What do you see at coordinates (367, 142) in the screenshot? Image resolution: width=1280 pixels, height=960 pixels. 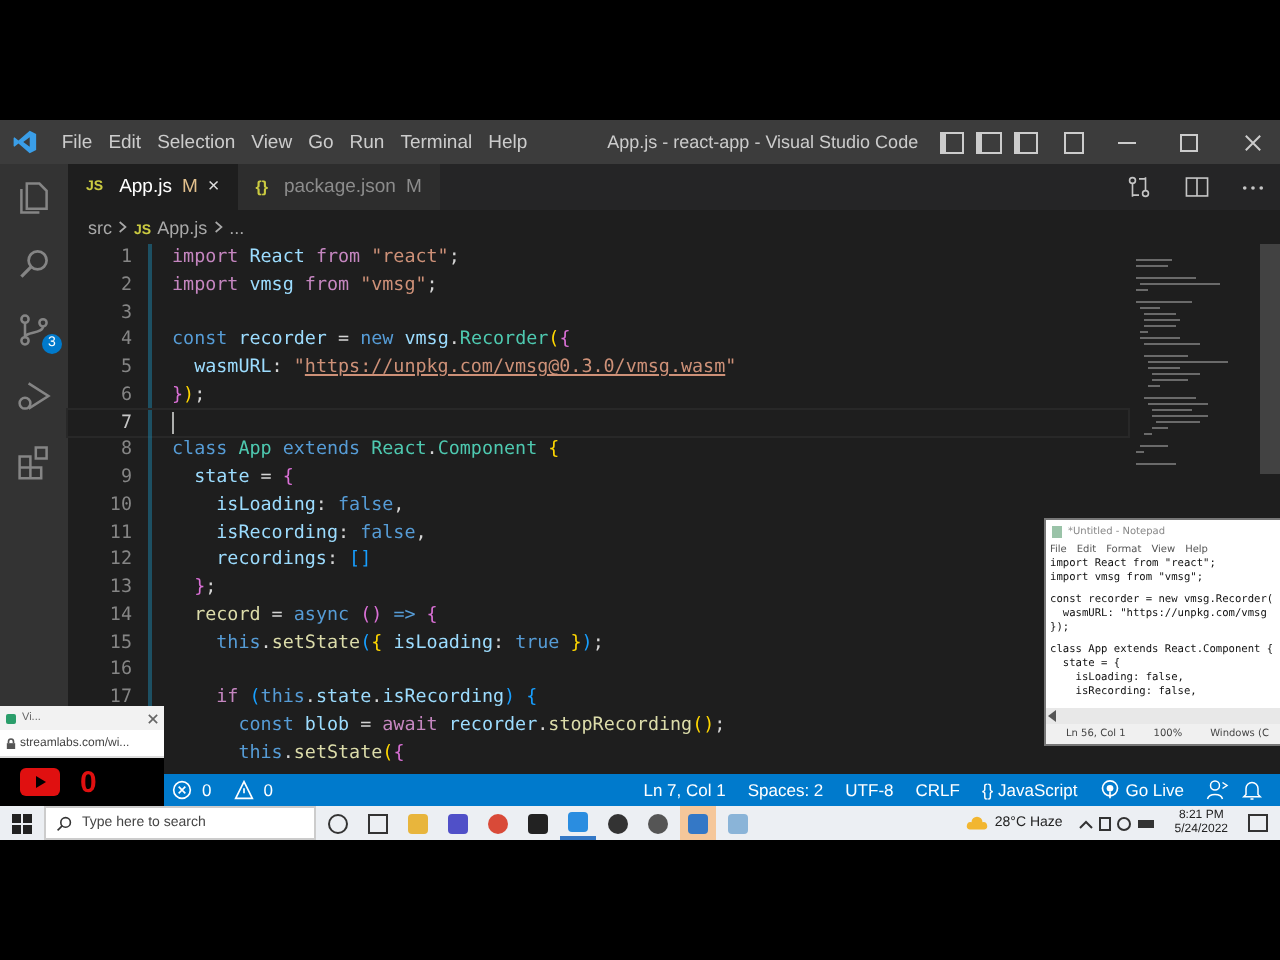 I see `menu-item: Run` at bounding box center [367, 142].